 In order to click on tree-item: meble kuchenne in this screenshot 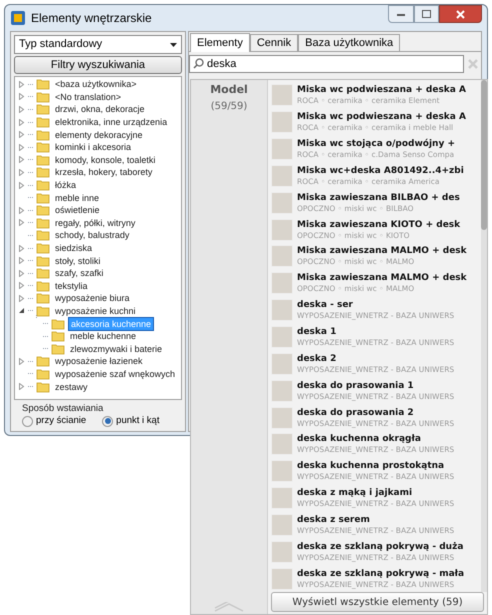, I will do `click(103, 336)`.